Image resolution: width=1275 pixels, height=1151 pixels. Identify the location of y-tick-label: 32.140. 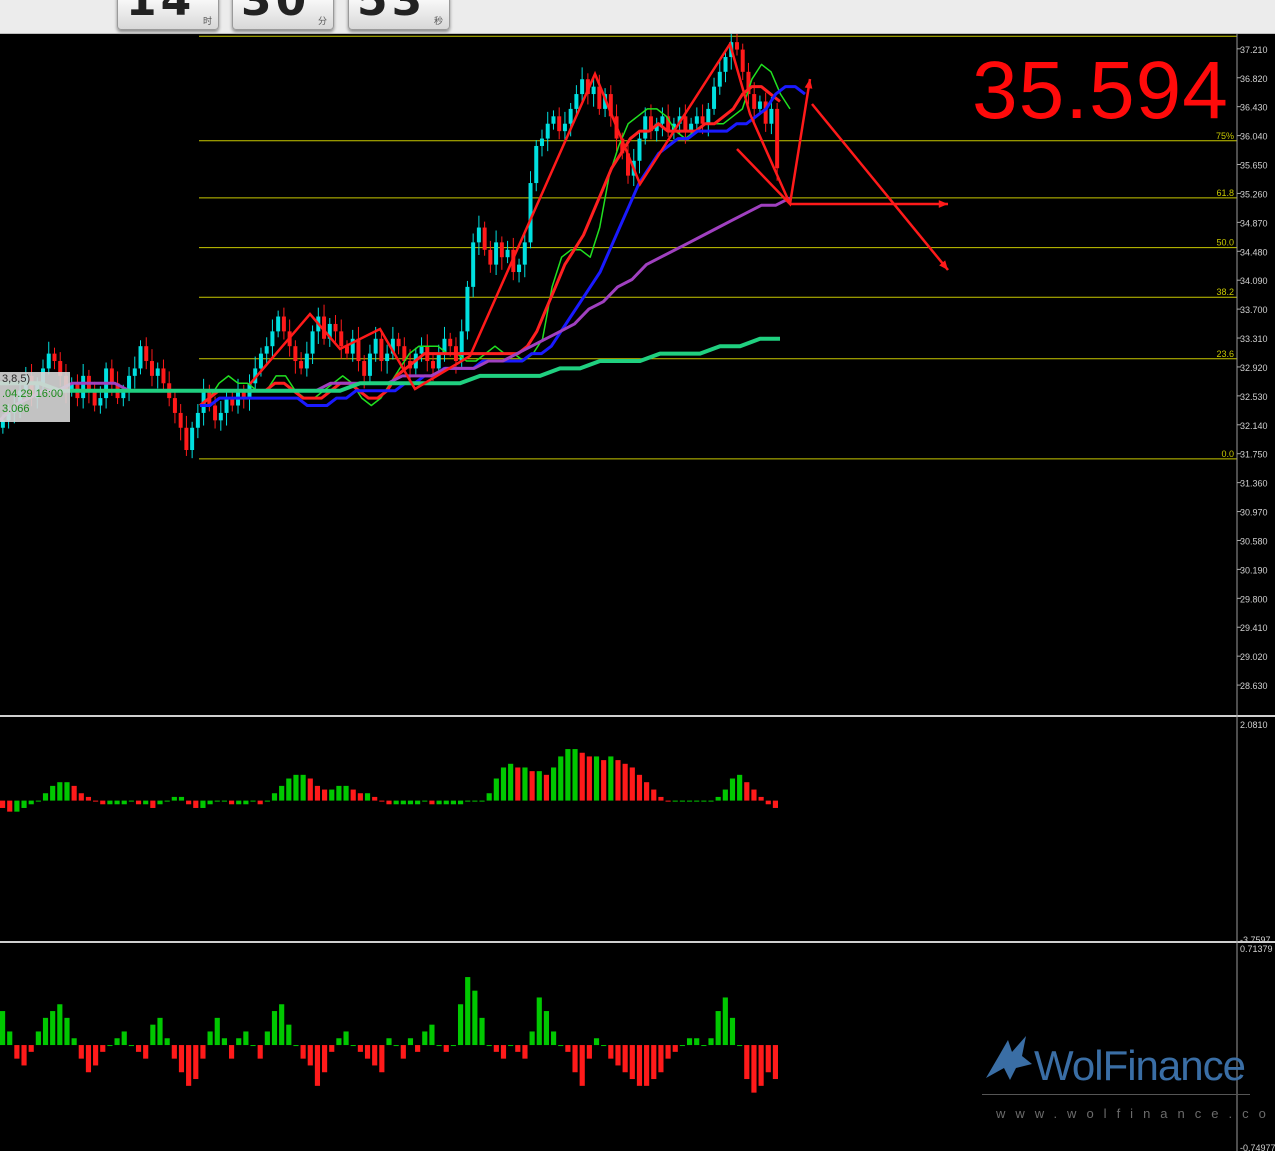
(1254, 426).